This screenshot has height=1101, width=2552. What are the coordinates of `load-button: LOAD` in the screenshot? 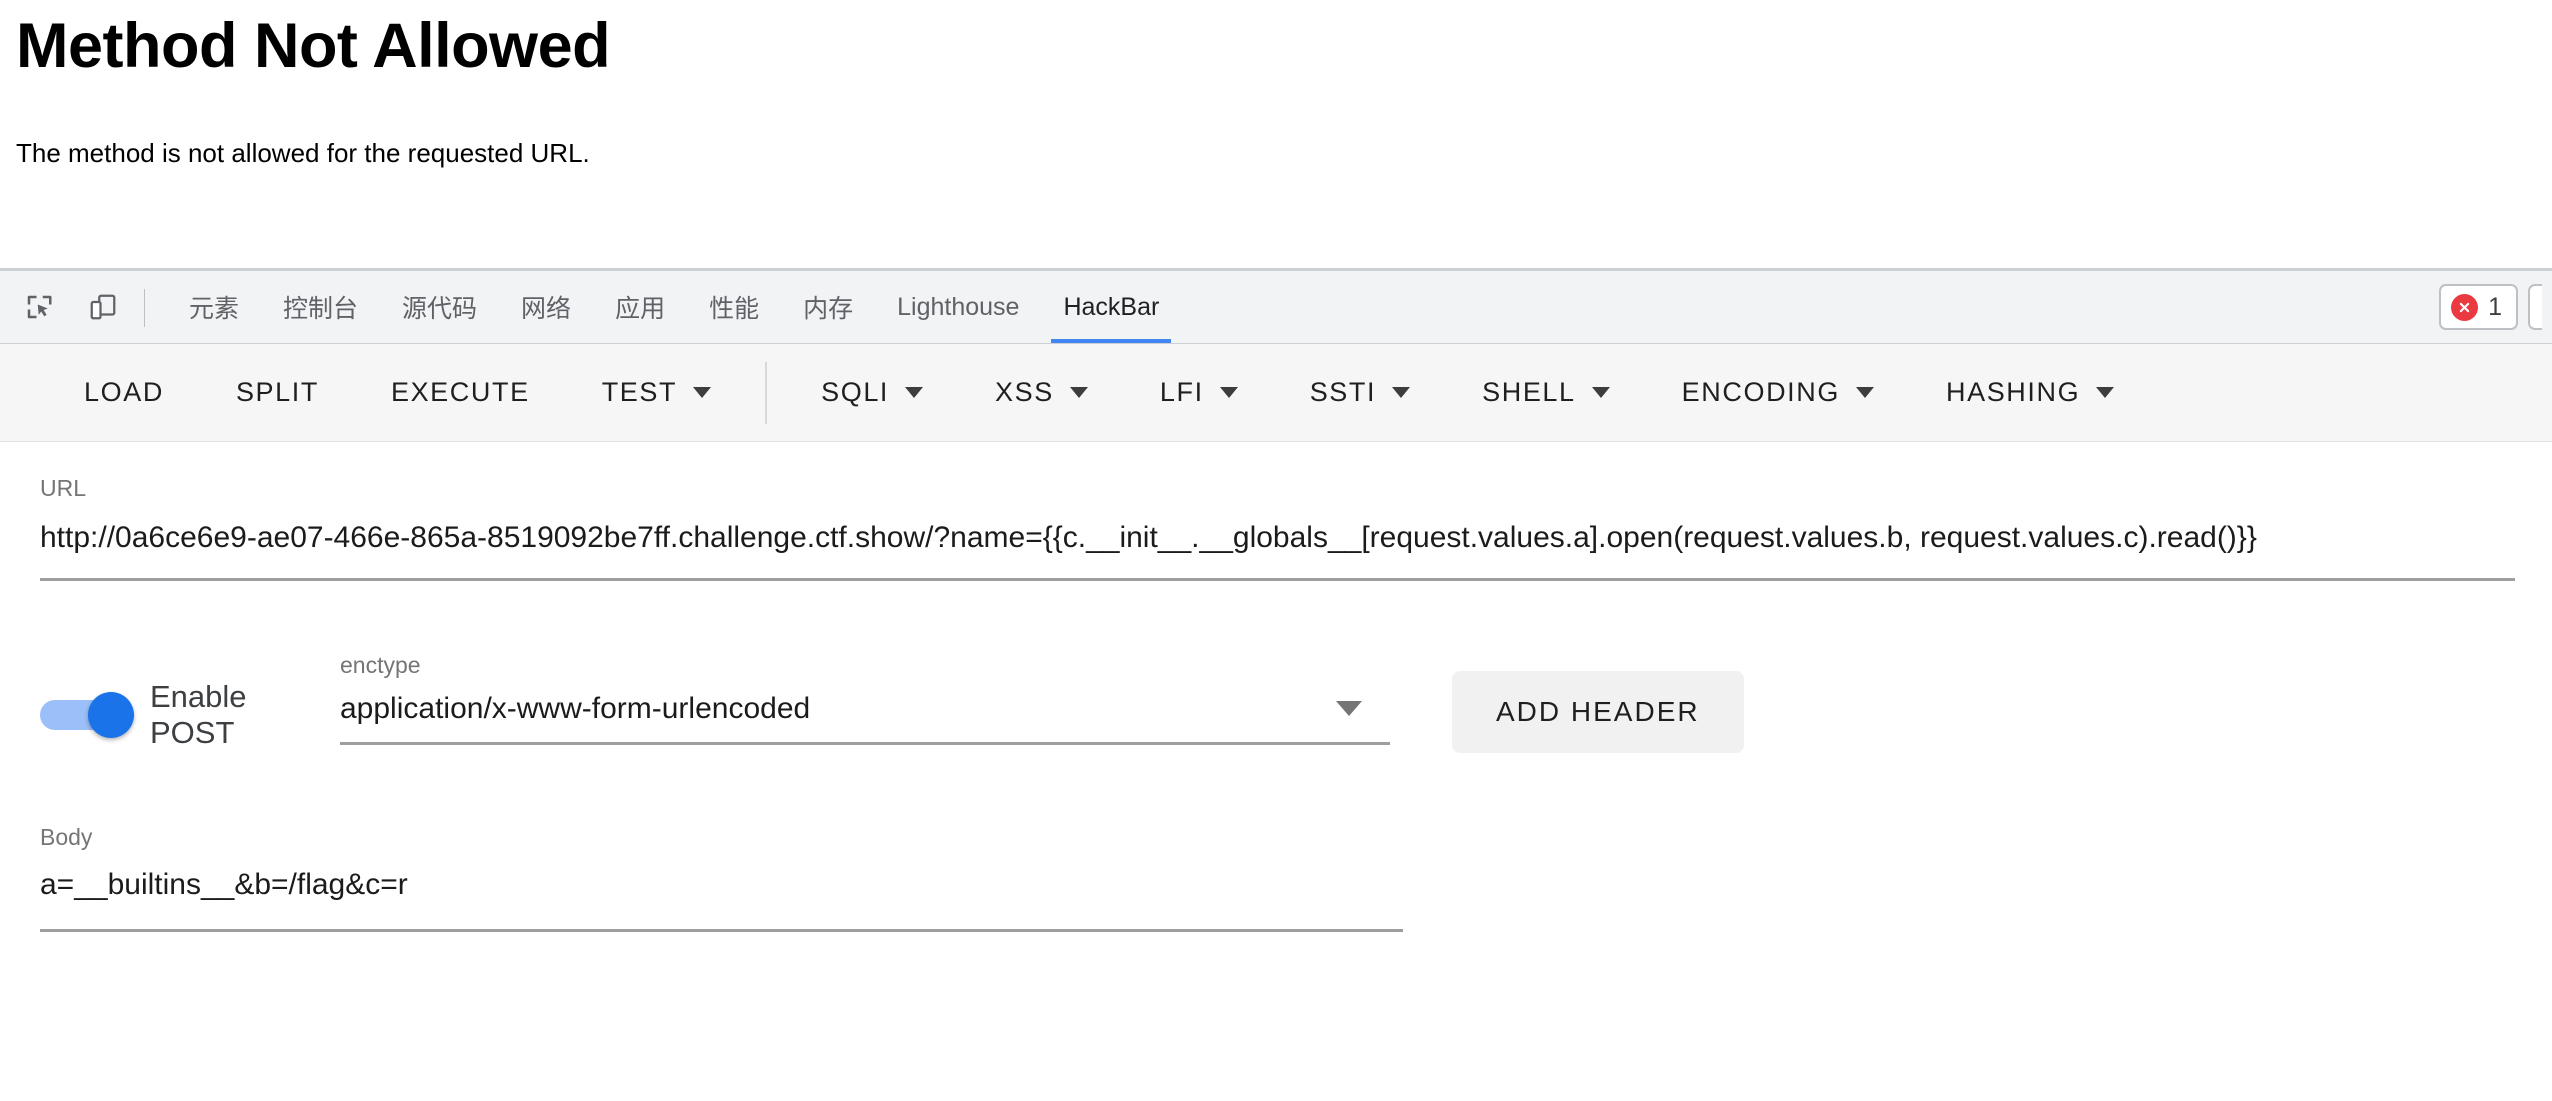 It's located at (124, 392).